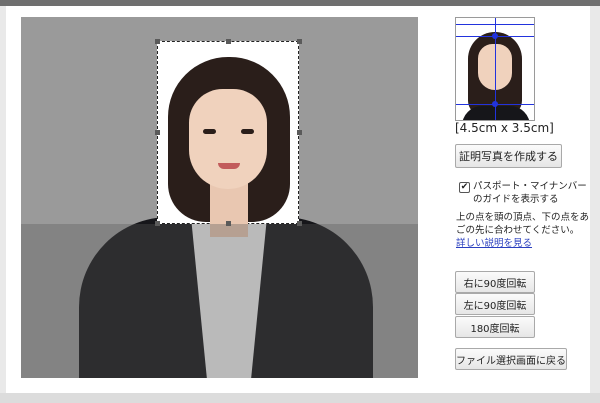 This screenshot has width=600, height=403. Describe the element at coordinates (508, 156) in the screenshot. I see `create-photo-button: 証明写真を作成する` at that location.